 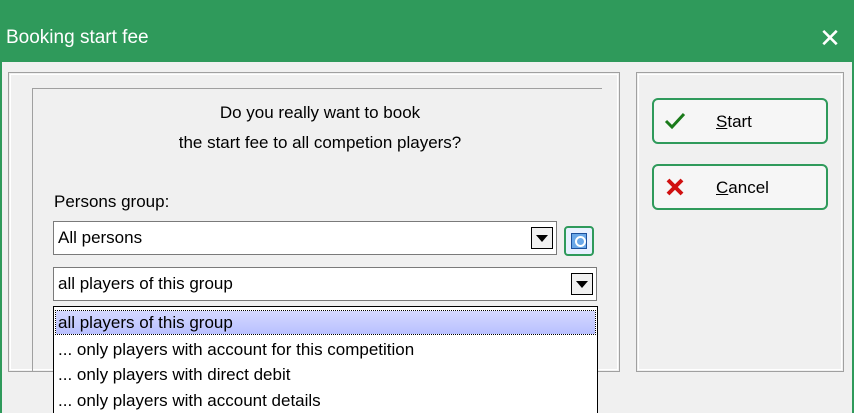 What do you see at coordinates (112, 201) in the screenshot?
I see `persons-group-label: Persons group:` at bounding box center [112, 201].